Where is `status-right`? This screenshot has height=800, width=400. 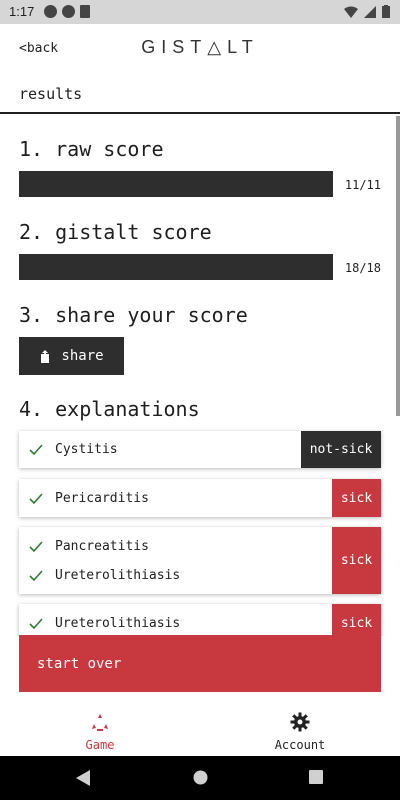
status-right is located at coordinates (367, 11).